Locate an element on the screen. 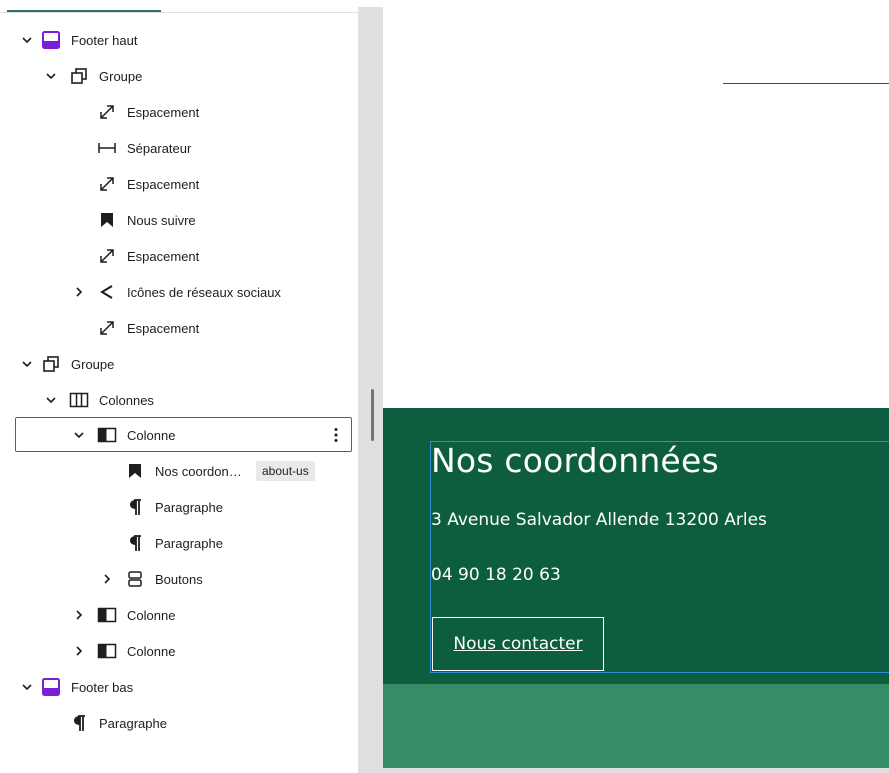  anchor-badge: about-us is located at coordinates (285, 471).